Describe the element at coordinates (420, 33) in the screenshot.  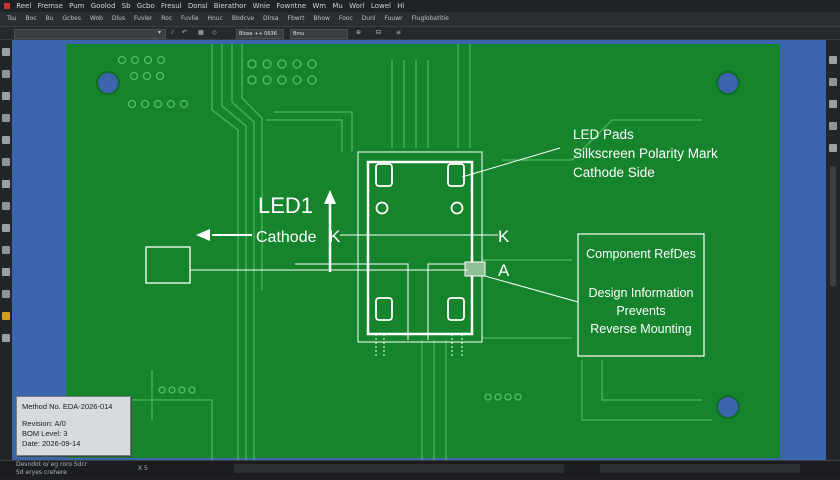
I see `property-toolbar: ▾ ⁄ ↶ ▦ ◇ Bloxe ++ 0636 Bmu ⊕ ⊟ ≡` at that location.